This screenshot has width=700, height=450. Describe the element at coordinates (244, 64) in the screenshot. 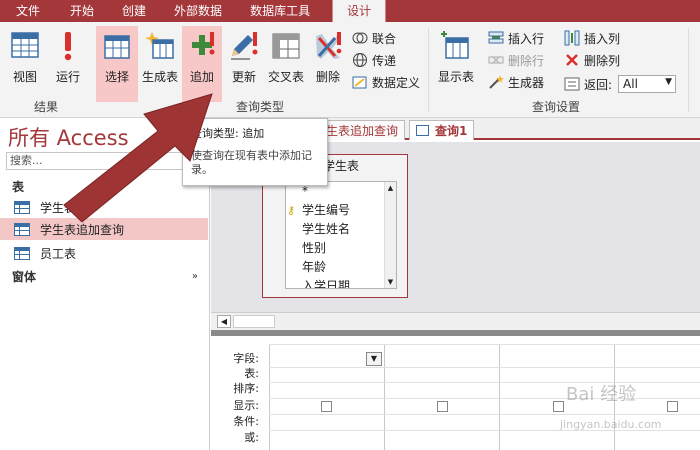

I see `update-query-button: 更新` at that location.